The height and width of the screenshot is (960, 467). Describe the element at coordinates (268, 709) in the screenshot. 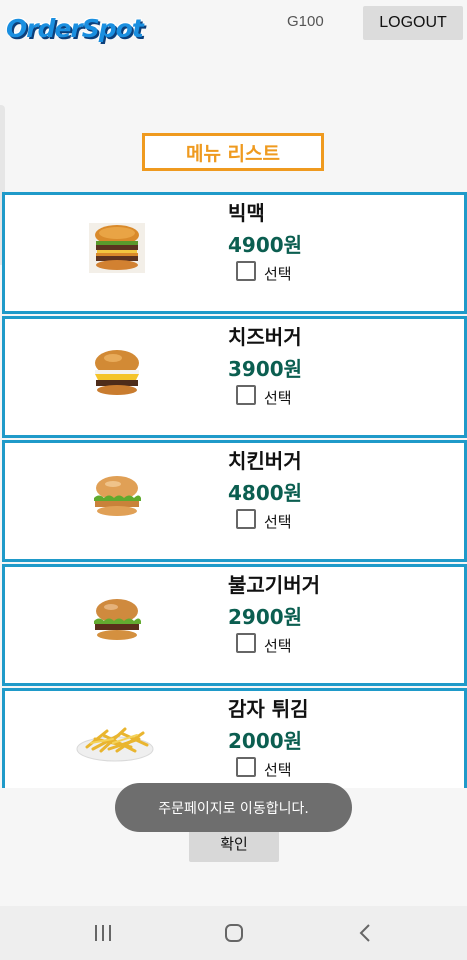

I see `menu-item-name: 감자 튀김` at that location.